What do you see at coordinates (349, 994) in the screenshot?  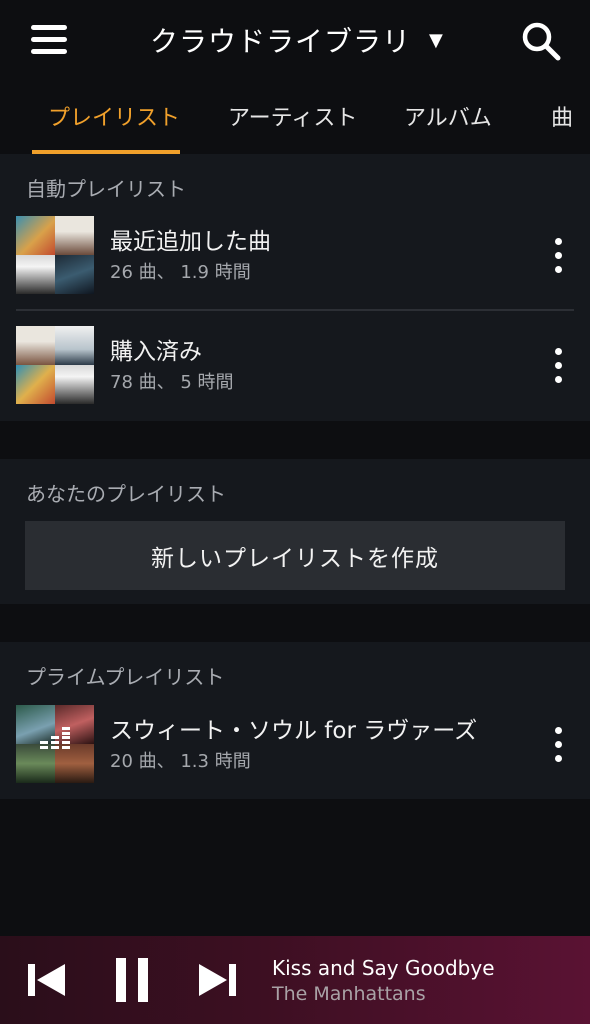 I see `now-playing-artist: The Manhattans` at bounding box center [349, 994].